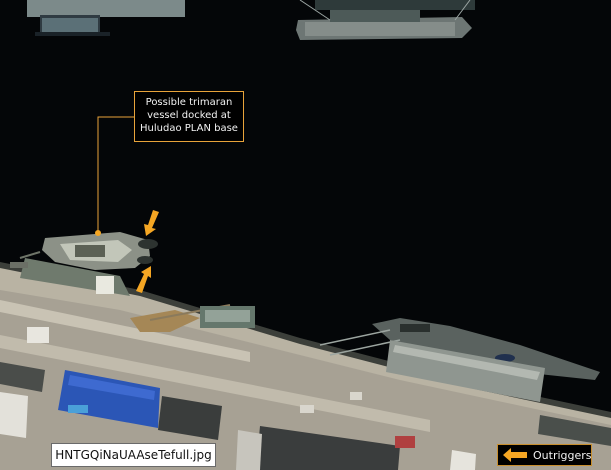 This screenshot has width=611, height=470. I want to click on left-arrow-icon, so click(515, 455).